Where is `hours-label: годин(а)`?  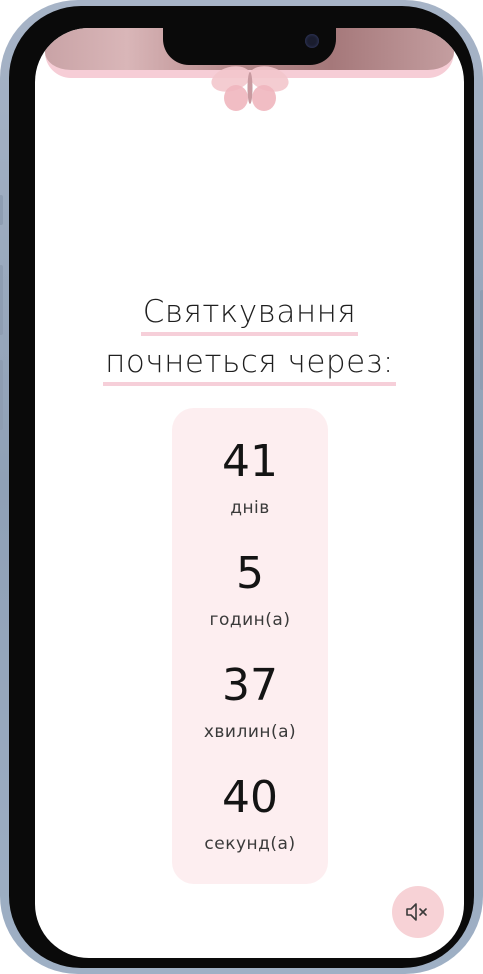
hours-label: годин(а) is located at coordinates (250, 620).